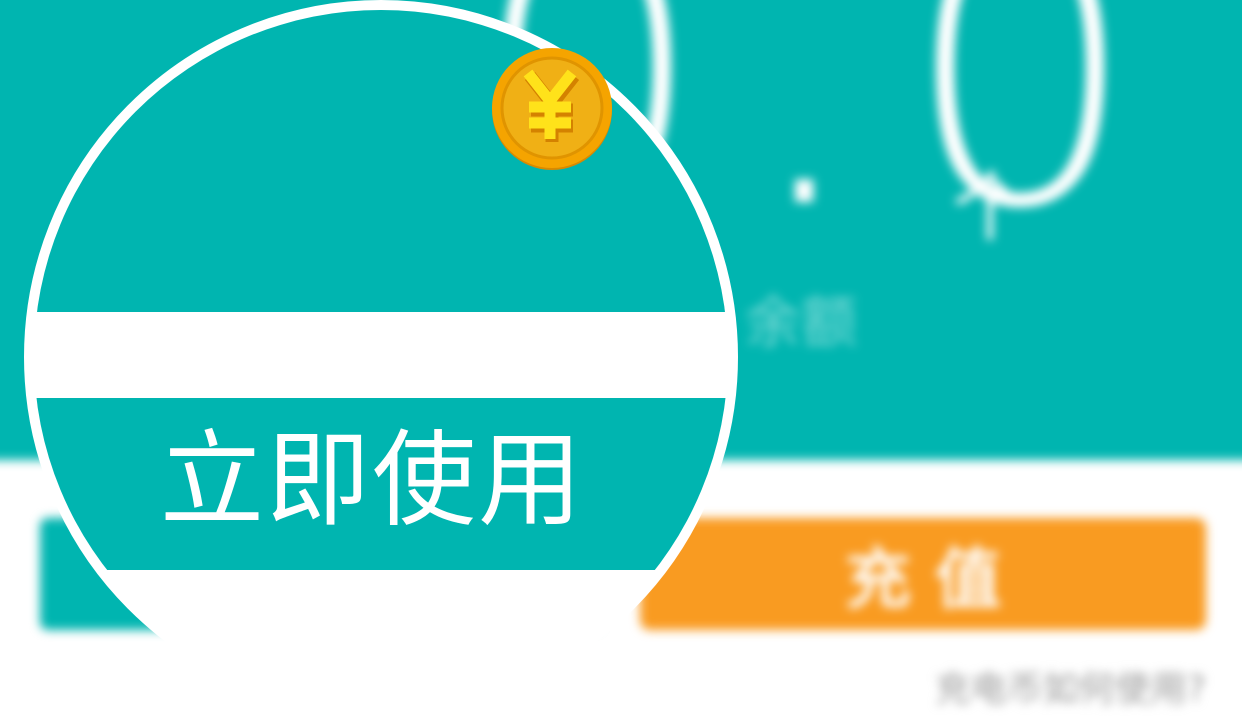 The height and width of the screenshot is (720, 1242). Describe the element at coordinates (372, 480) in the screenshot. I see `use-now-label: 立即使用` at that location.